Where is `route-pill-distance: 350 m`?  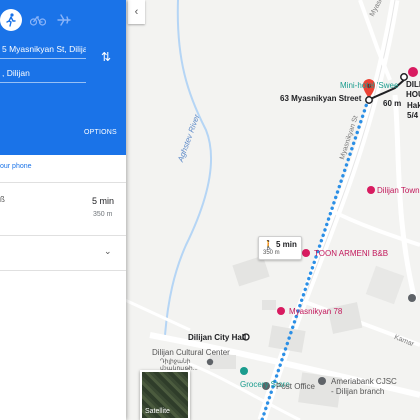 route-pill-distance: 350 m is located at coordinates (271, 253).